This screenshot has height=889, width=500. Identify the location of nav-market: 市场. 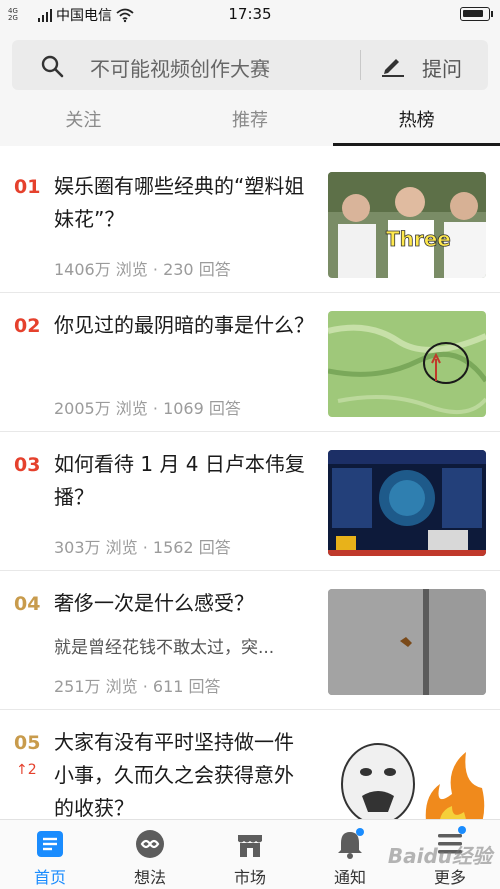
(250, 854).